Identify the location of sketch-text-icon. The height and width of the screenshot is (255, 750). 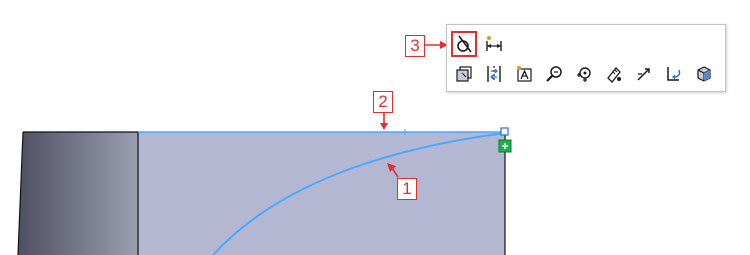
(524, 74).